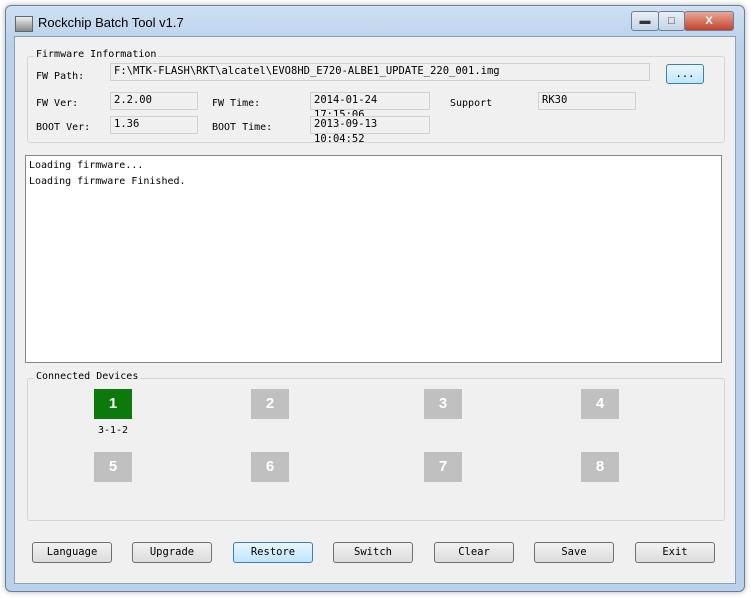 This screenshot has width=751, height=598. Describe the element at coordinates (113, 430) in the screenshot. I see `device-port-label: 3-1-2` at that location.